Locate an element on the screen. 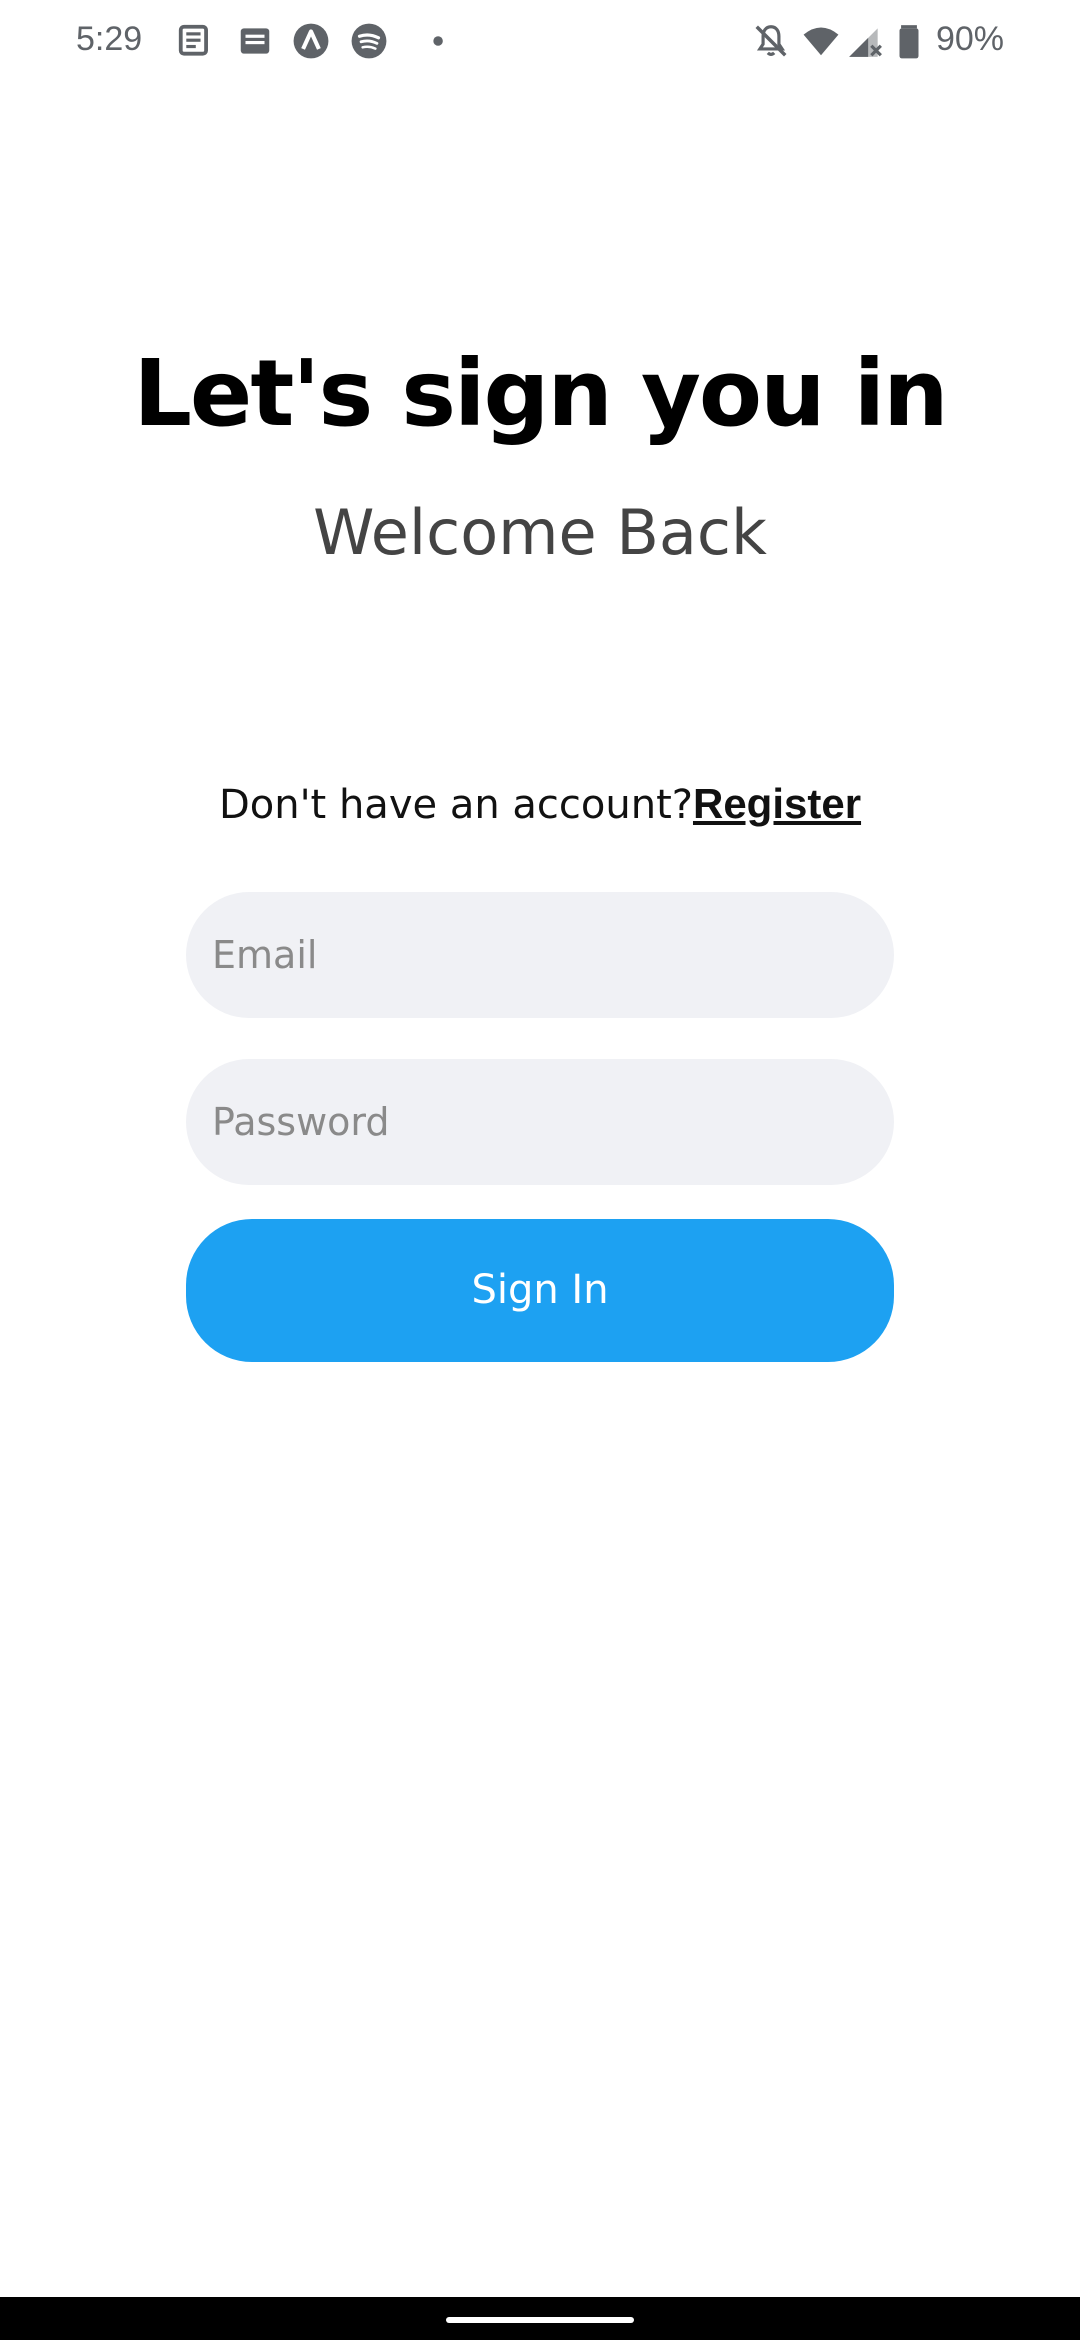  email-field is located at coordinates (540, 955).